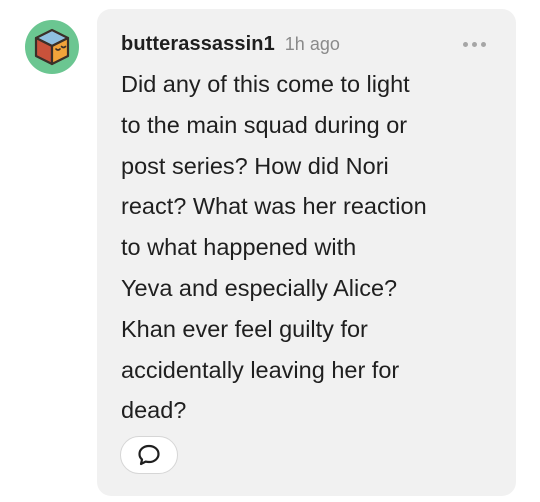 The width and height of the screenshot is (540, 502). I want to click on speech-bubble-icon, so click(149, 455).